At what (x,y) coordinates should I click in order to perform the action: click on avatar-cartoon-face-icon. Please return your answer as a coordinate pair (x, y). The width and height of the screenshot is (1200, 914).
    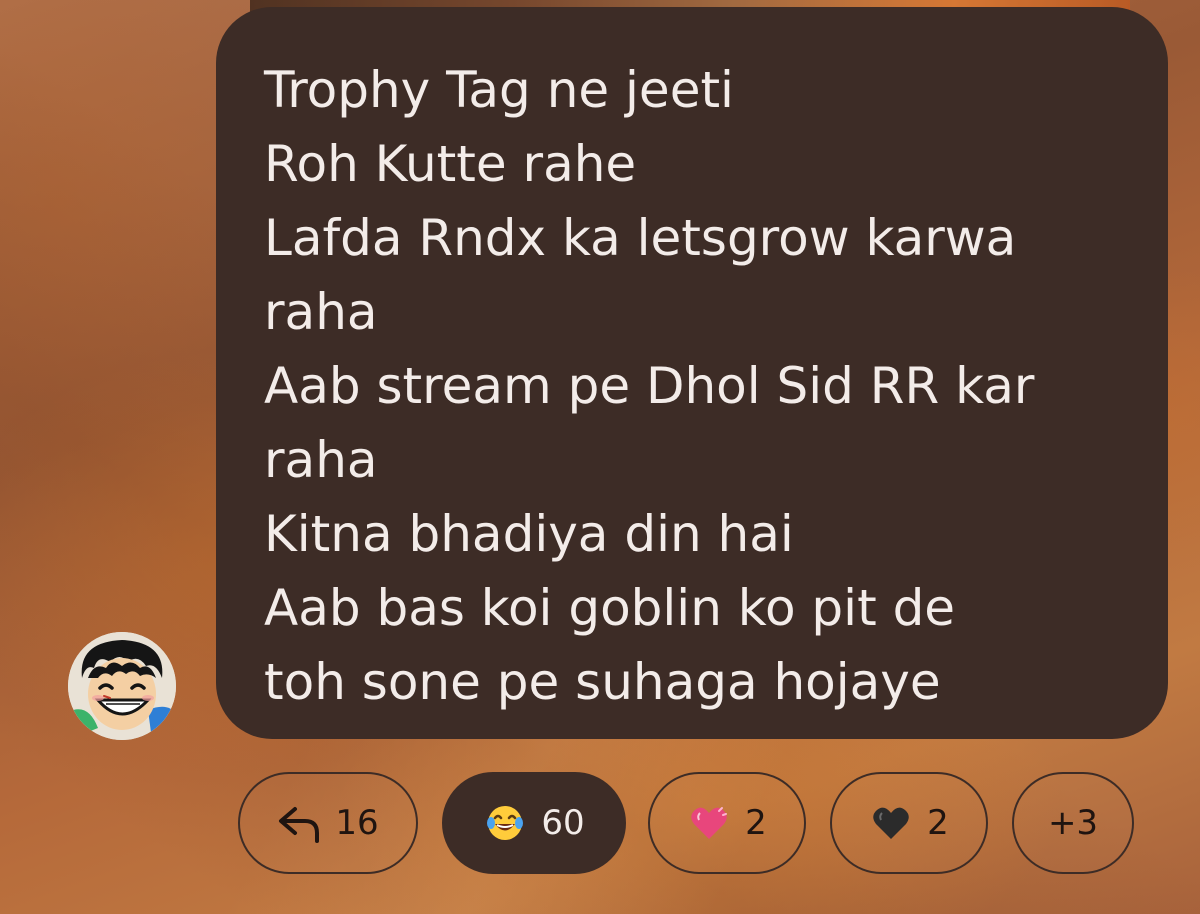
    Looking at the image, I should click on (122, 686).